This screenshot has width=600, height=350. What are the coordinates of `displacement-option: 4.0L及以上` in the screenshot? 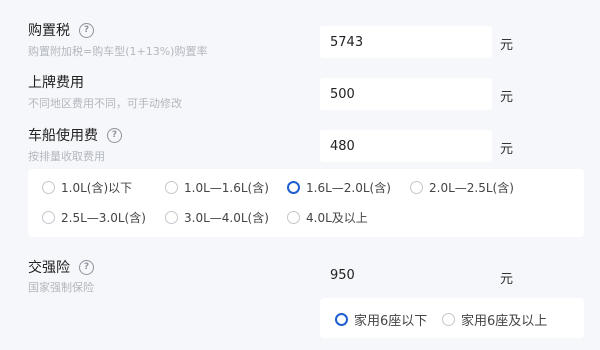 It's located at (327, 217).